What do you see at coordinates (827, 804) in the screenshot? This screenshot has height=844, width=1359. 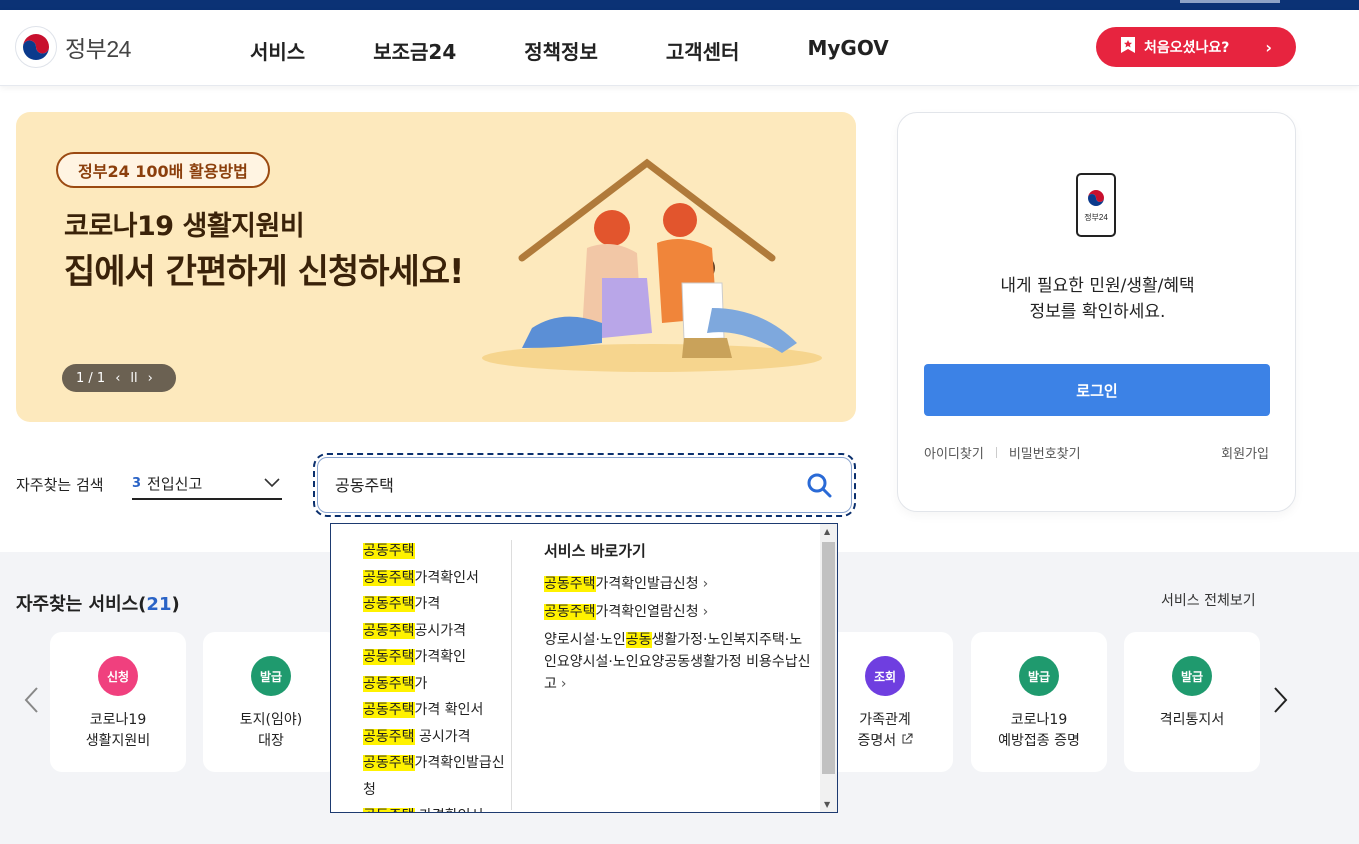 I see `scroll-down-icon: ▼` at bounding box center [827, 804].